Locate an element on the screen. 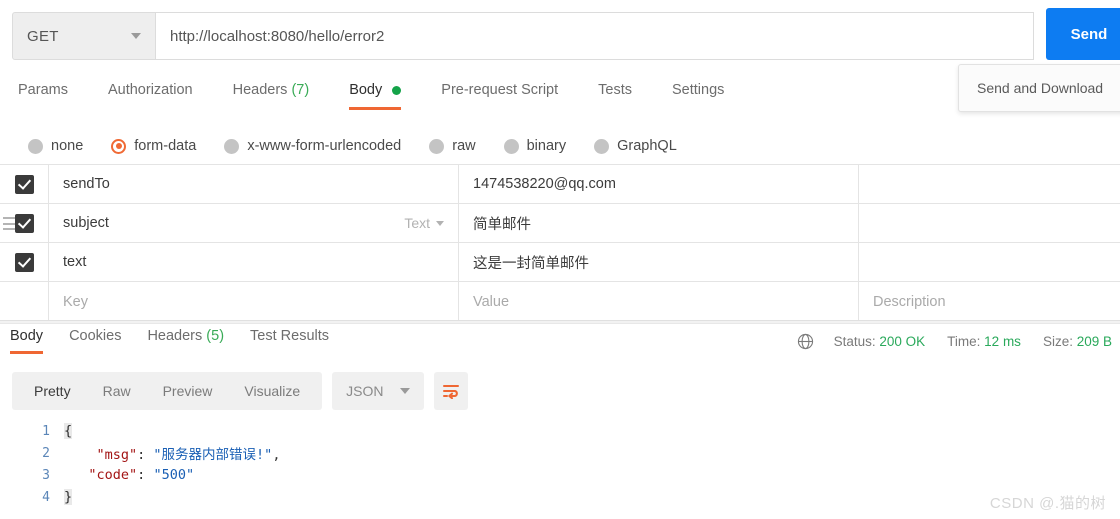 The height and width of the screenshot is (519, 1120). tab-params-label: Params is located at coordinates (43, 90).